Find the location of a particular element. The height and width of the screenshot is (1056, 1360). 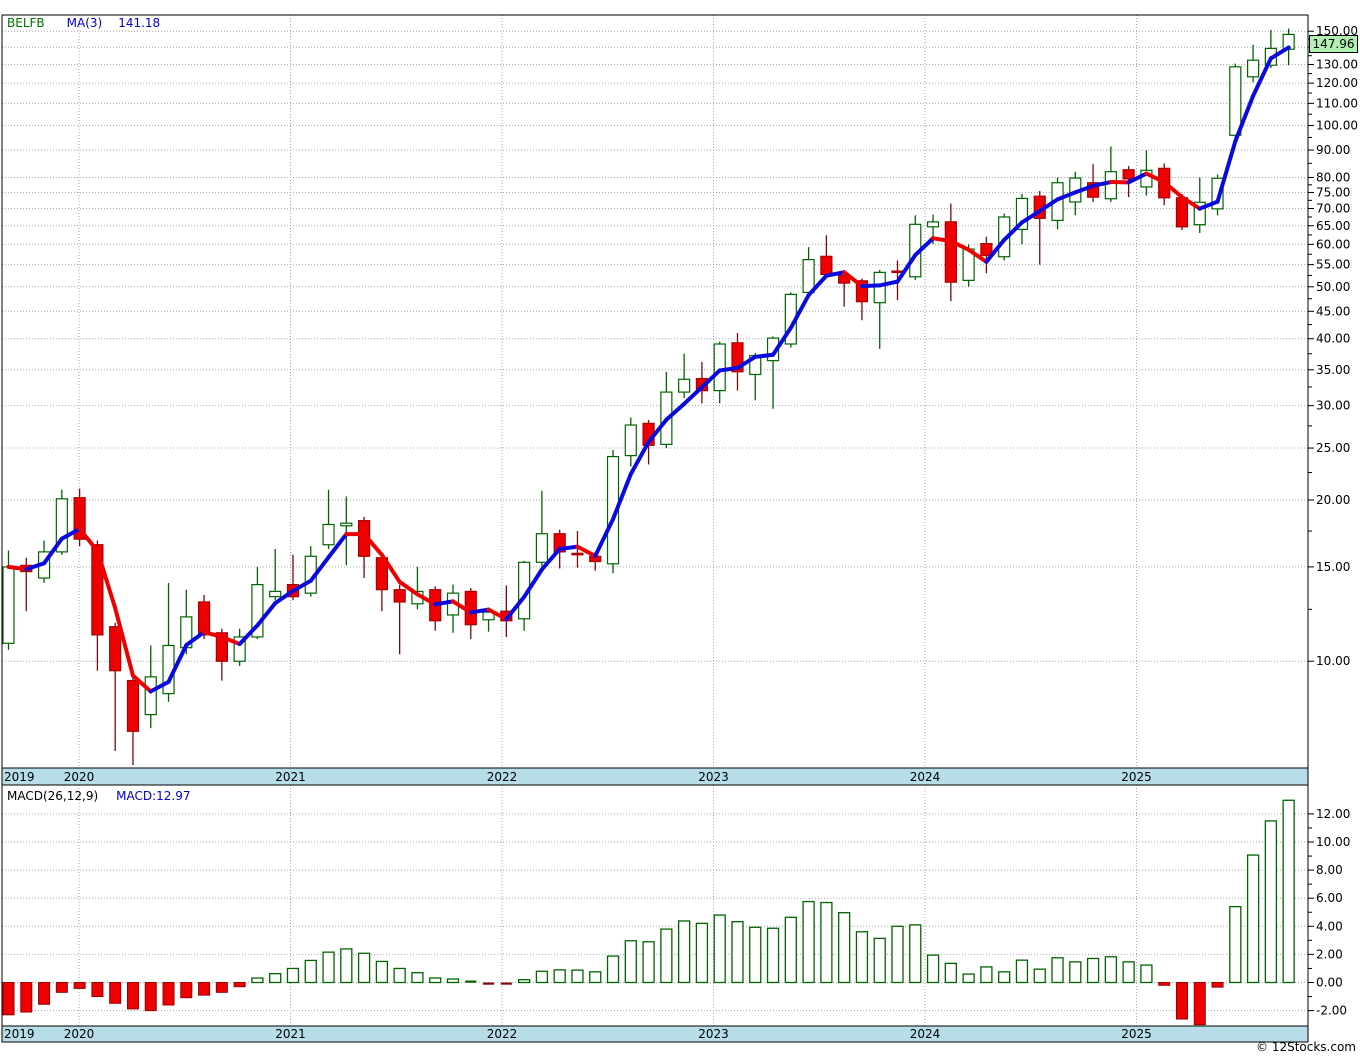

svg-text: 75.00 is located at coordinates (1333, 192).